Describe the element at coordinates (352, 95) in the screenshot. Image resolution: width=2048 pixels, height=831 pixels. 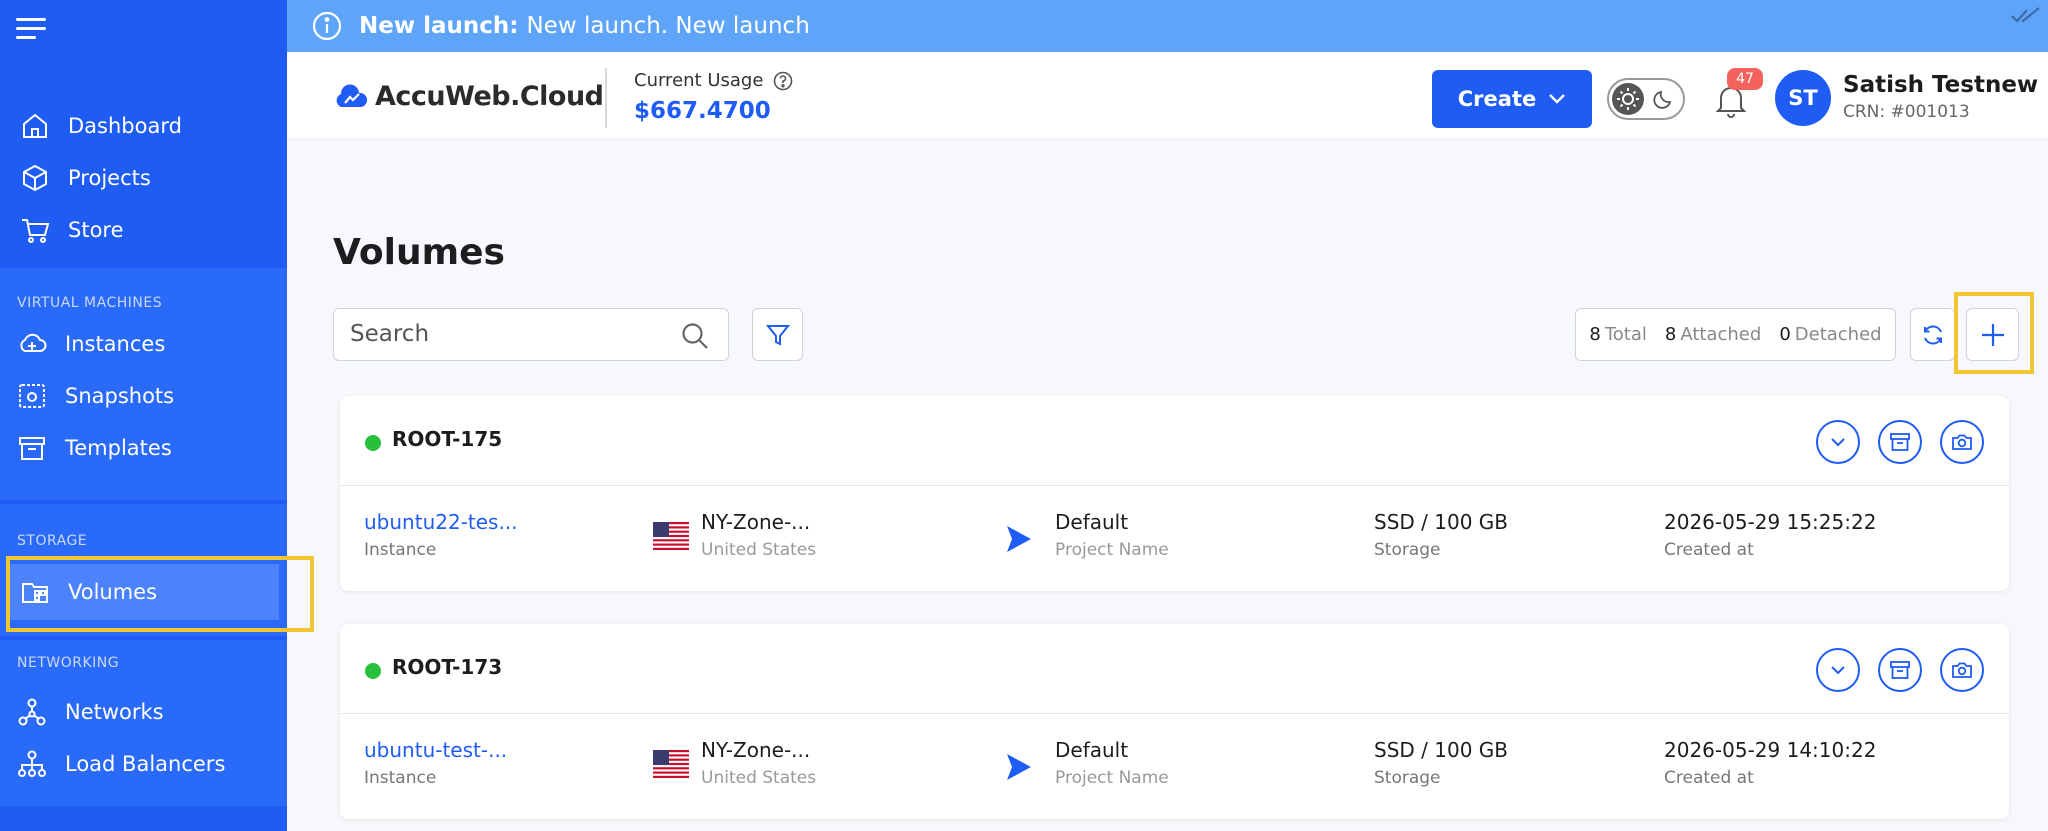
I see `cloud-logo-icon` at that location.